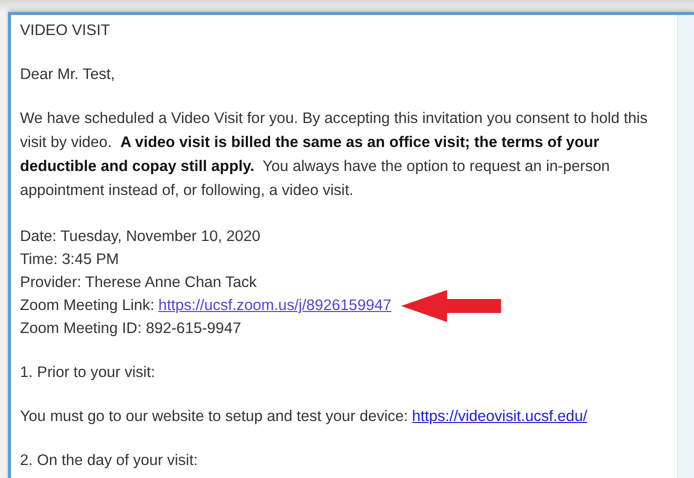 Image resolution: width=694 pixels, height=478 pixels. Describe the element at coordinates (140, 237) in the screenshot. I see `detail-text: Date: Tuesday, November 10, 2020` at that location.